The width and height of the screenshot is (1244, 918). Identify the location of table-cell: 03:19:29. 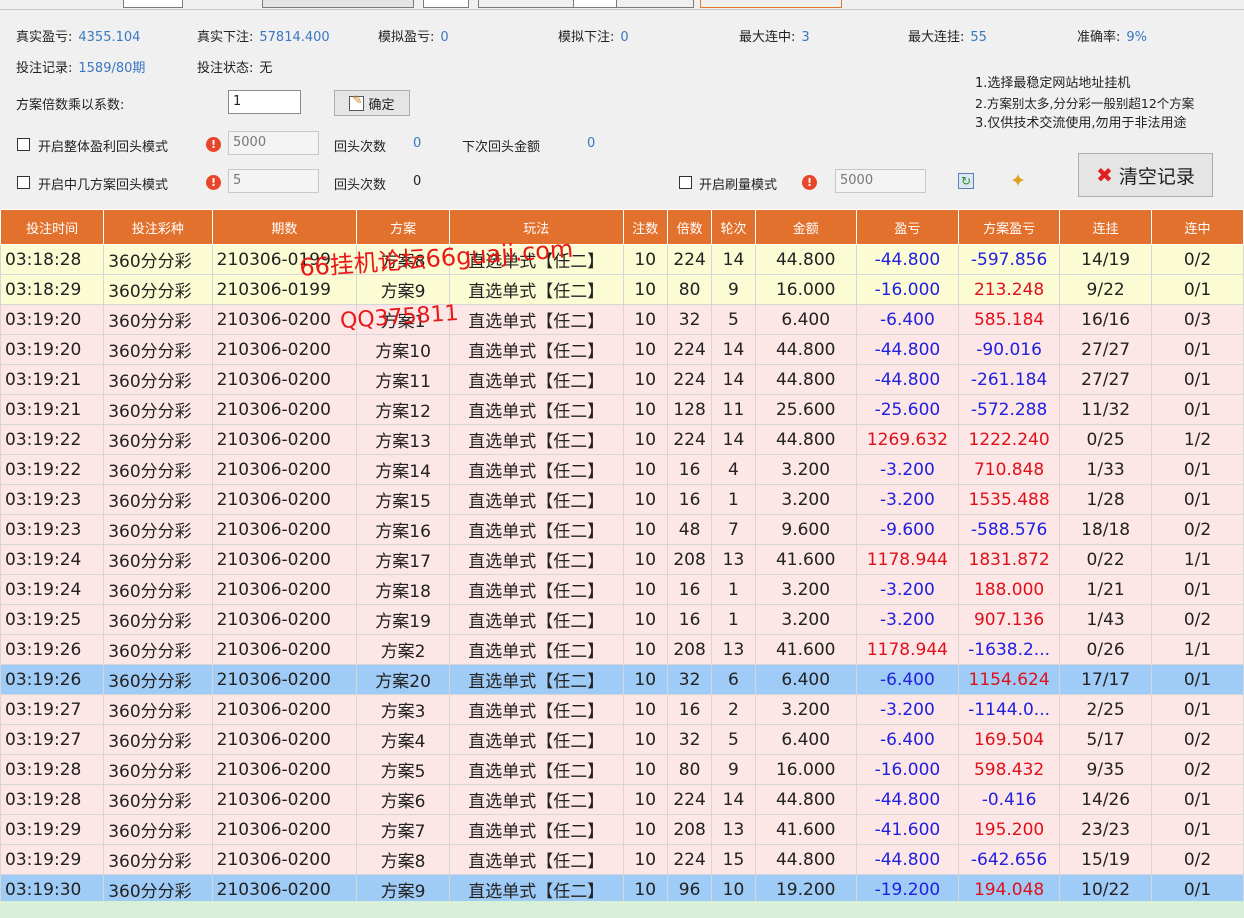
(52, 859).